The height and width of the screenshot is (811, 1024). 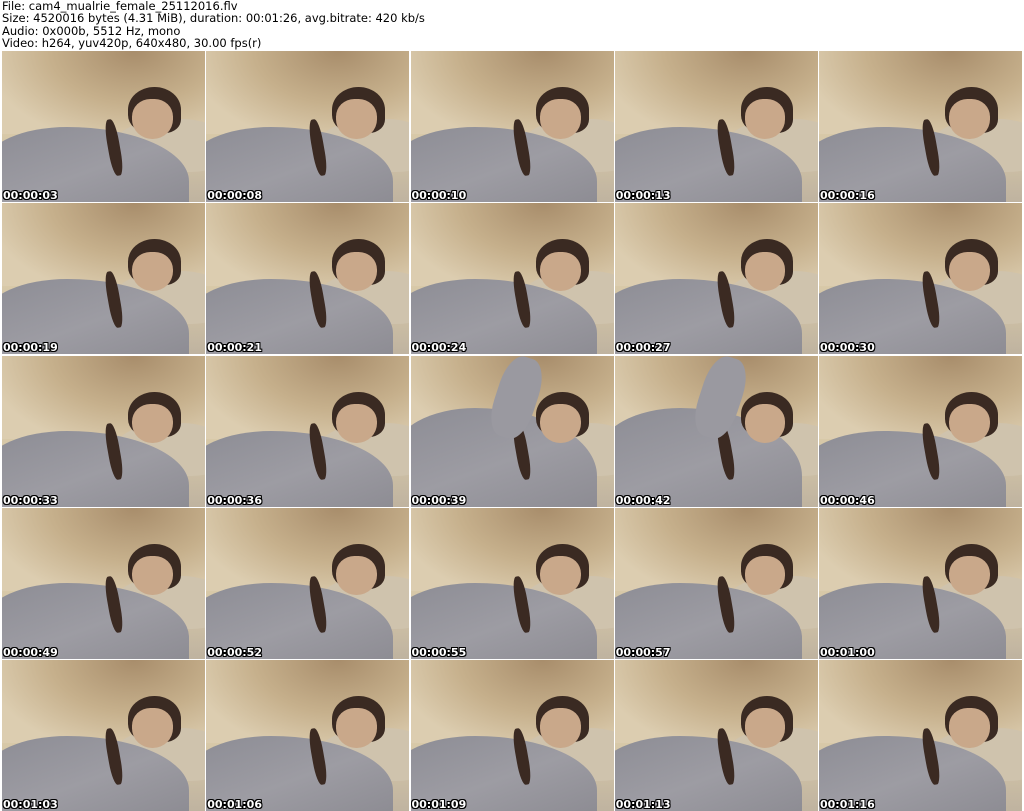 What do you see at coordinates (847, 804) in the screenshot?
I see `thumbnail-timestamp: 00:01:16` at bounding box center [847, 804].